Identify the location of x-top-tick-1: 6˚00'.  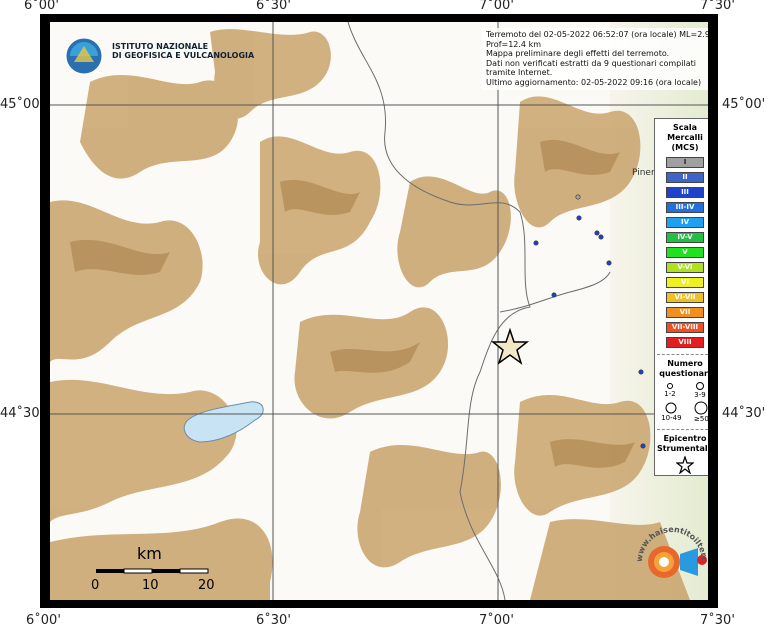
(41, 6).